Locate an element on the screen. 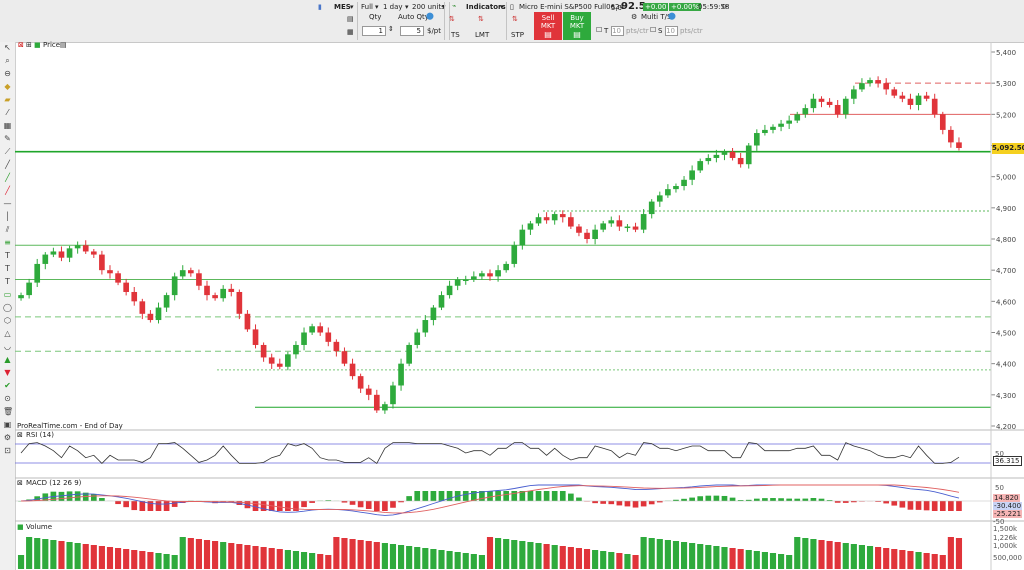 The image size is (1024, 570). sell-market-button: Sell MKT ▤ is located at coordinates (548, 26).